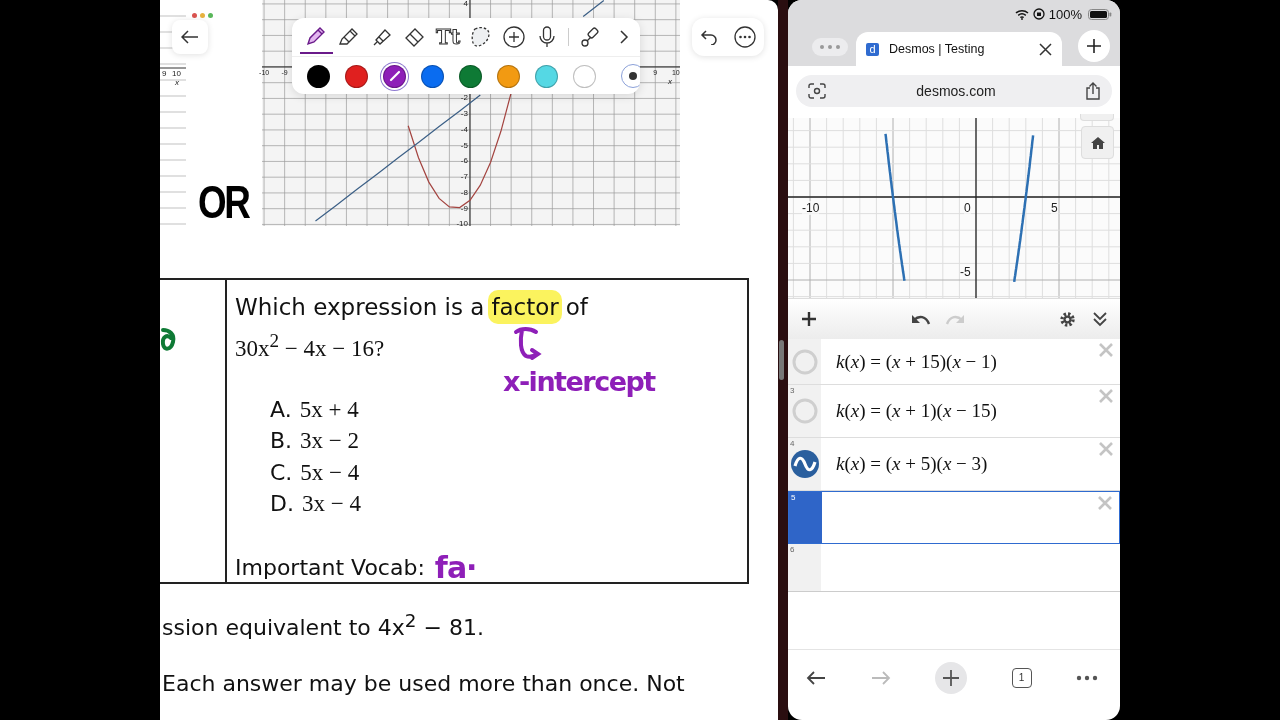 Image resolution: width=1280 pixels, height=720 pixels. I want to click on option-letter: B., so click(281, 441).